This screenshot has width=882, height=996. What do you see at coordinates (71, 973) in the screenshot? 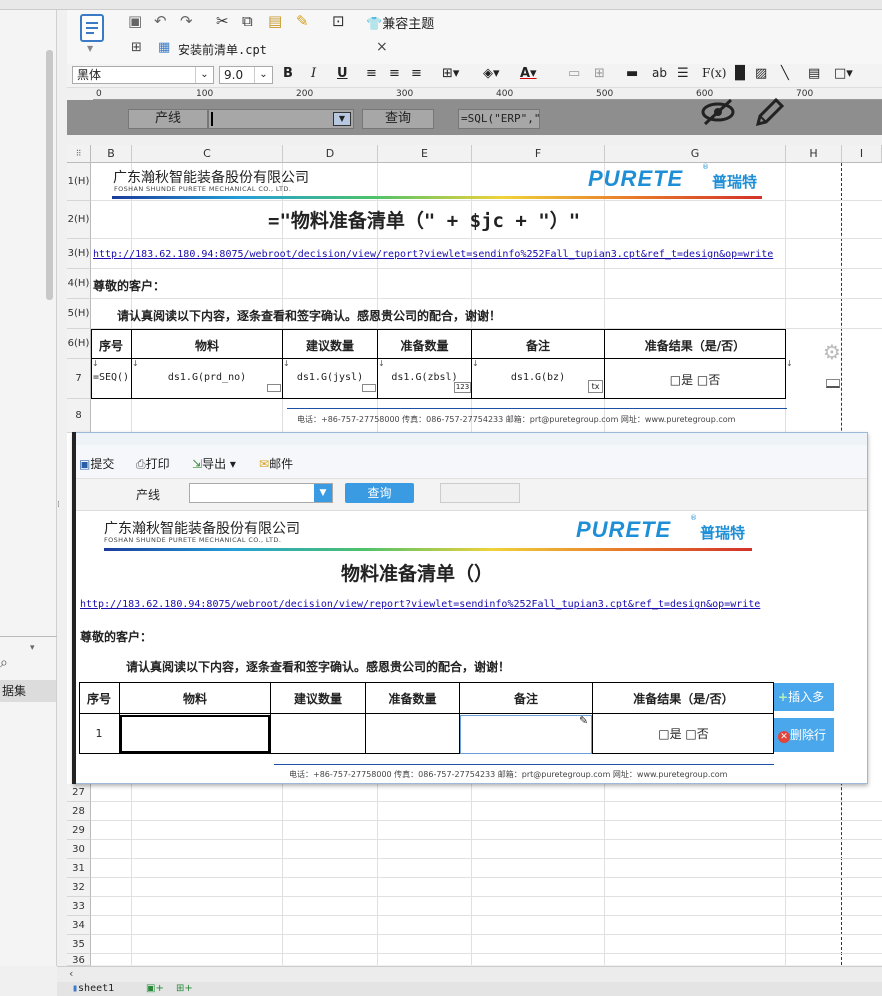
I see `scroll-left-icon: ‹` at bounding box center [71, 973].